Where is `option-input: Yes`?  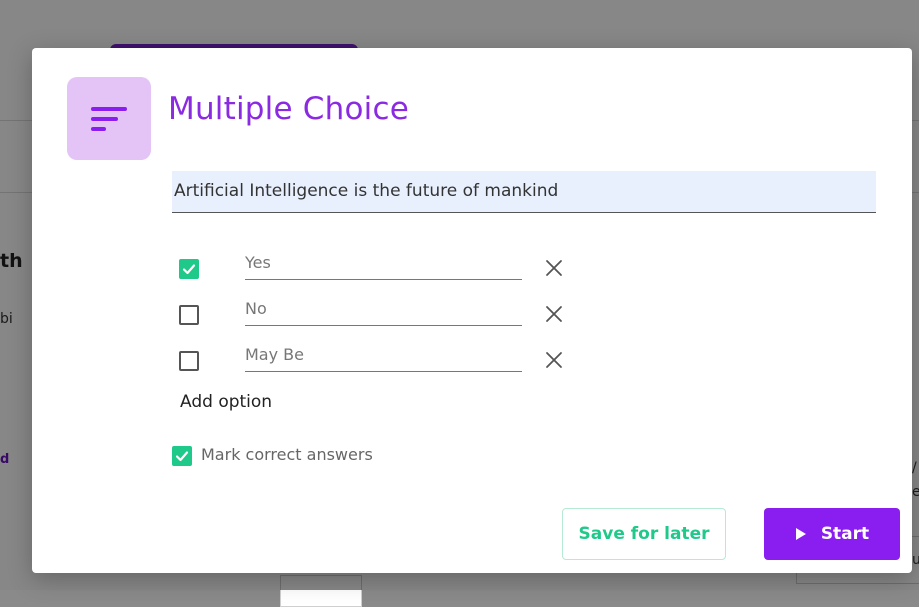
option-input: Yes is located at coordinates (383, 266).